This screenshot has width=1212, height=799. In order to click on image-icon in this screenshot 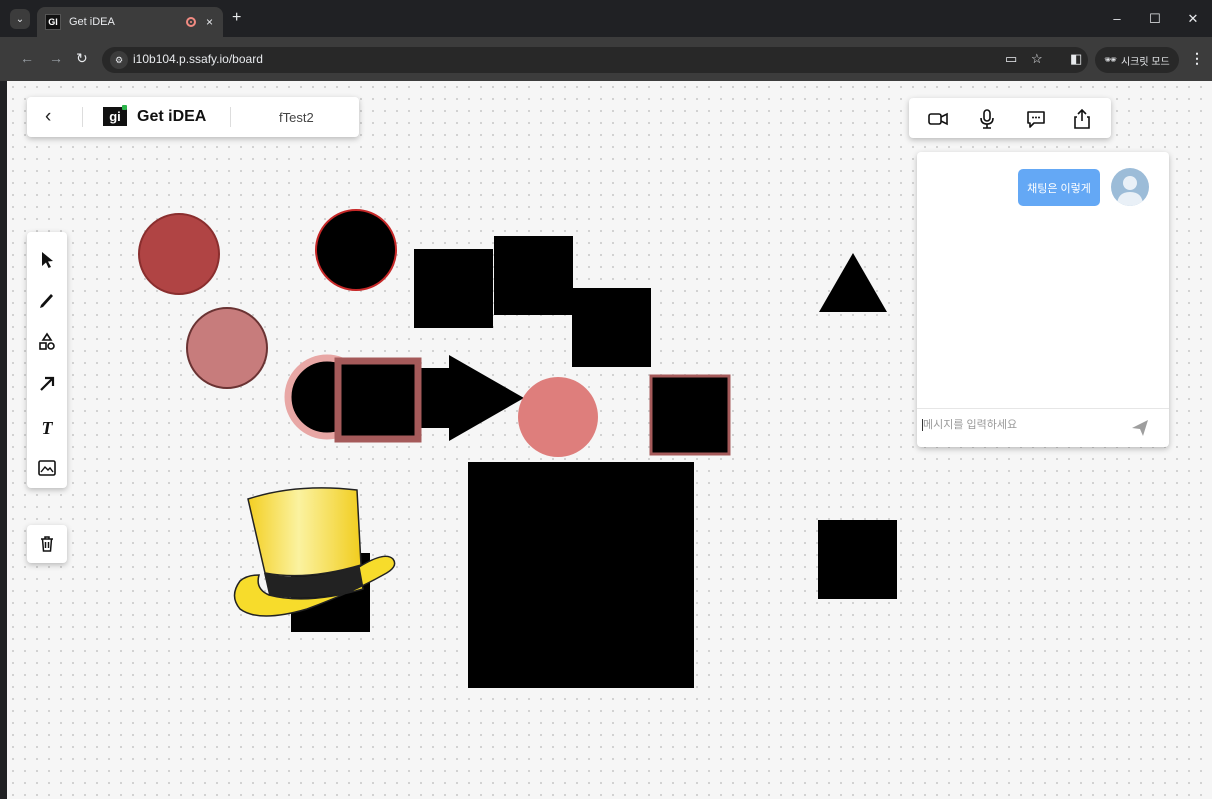, I will do `click(47, 468)`.